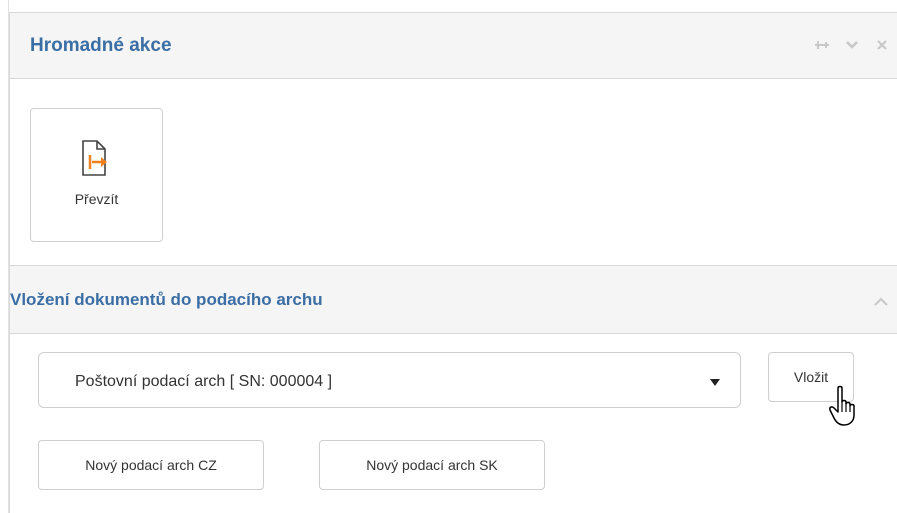 The width and height of the screenshot is (897, 513). What do you see at coordinates (151, 465) in the screenshot?
I see `new-sheet-cz-button: Nový podací arch CZ` at bounding box center [151, 465].